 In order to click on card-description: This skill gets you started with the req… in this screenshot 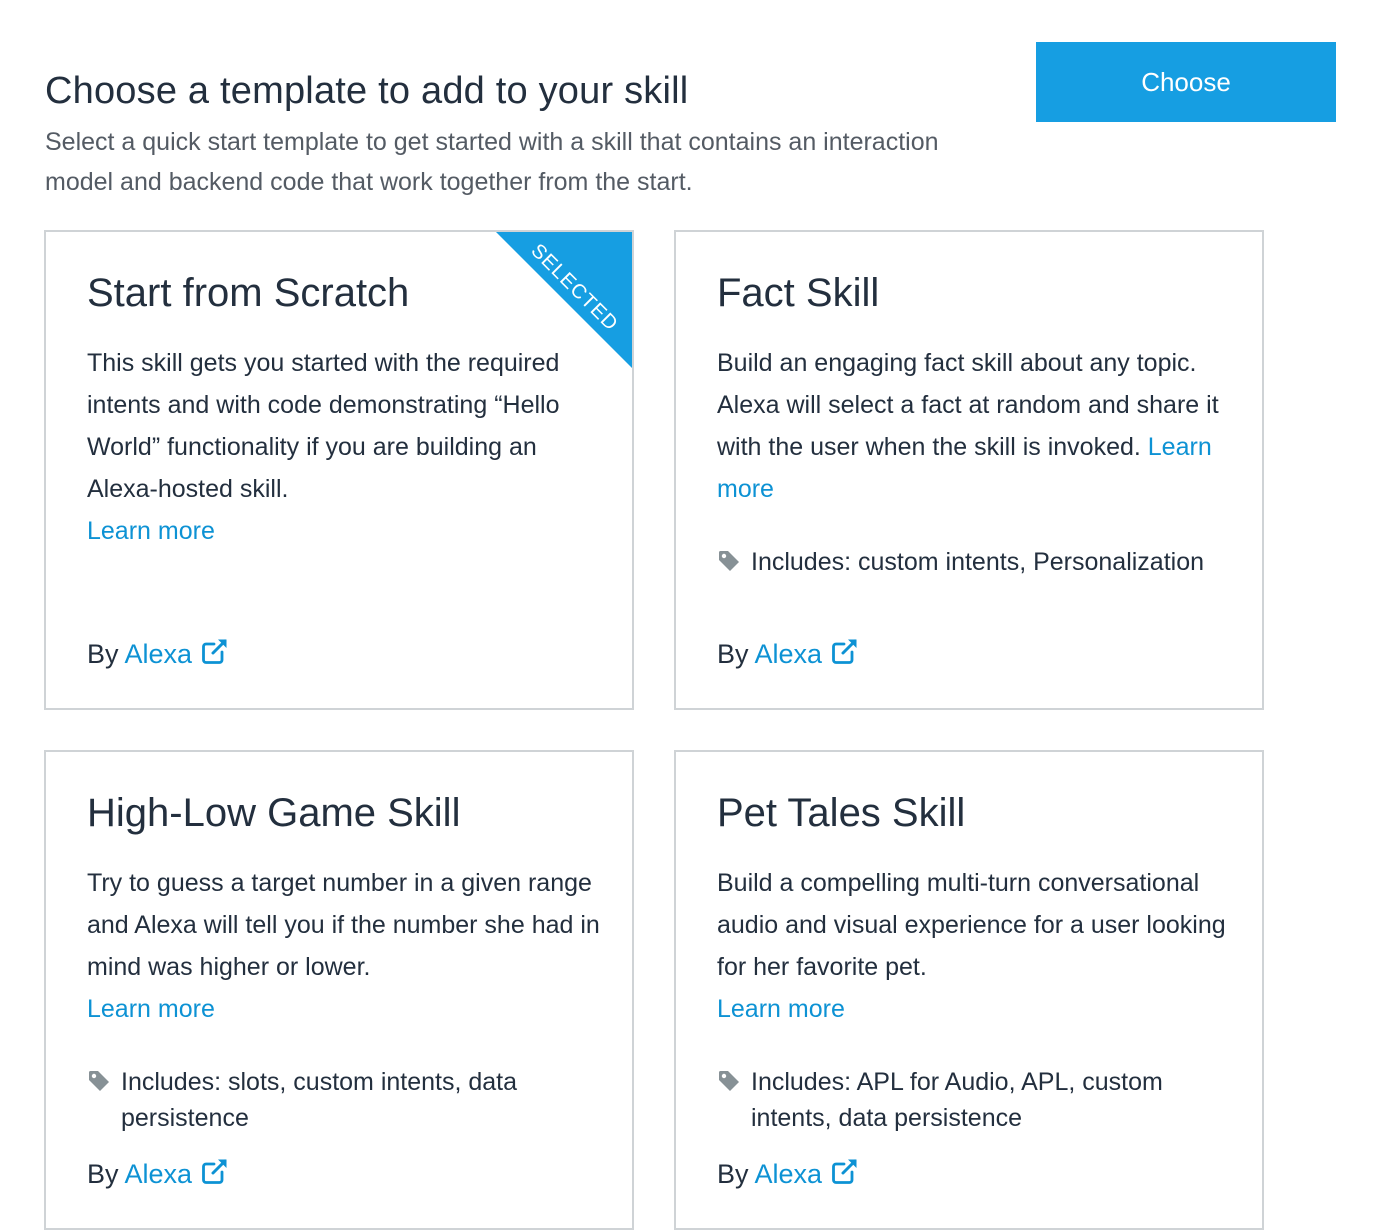, I will do `click(344, 447)`.